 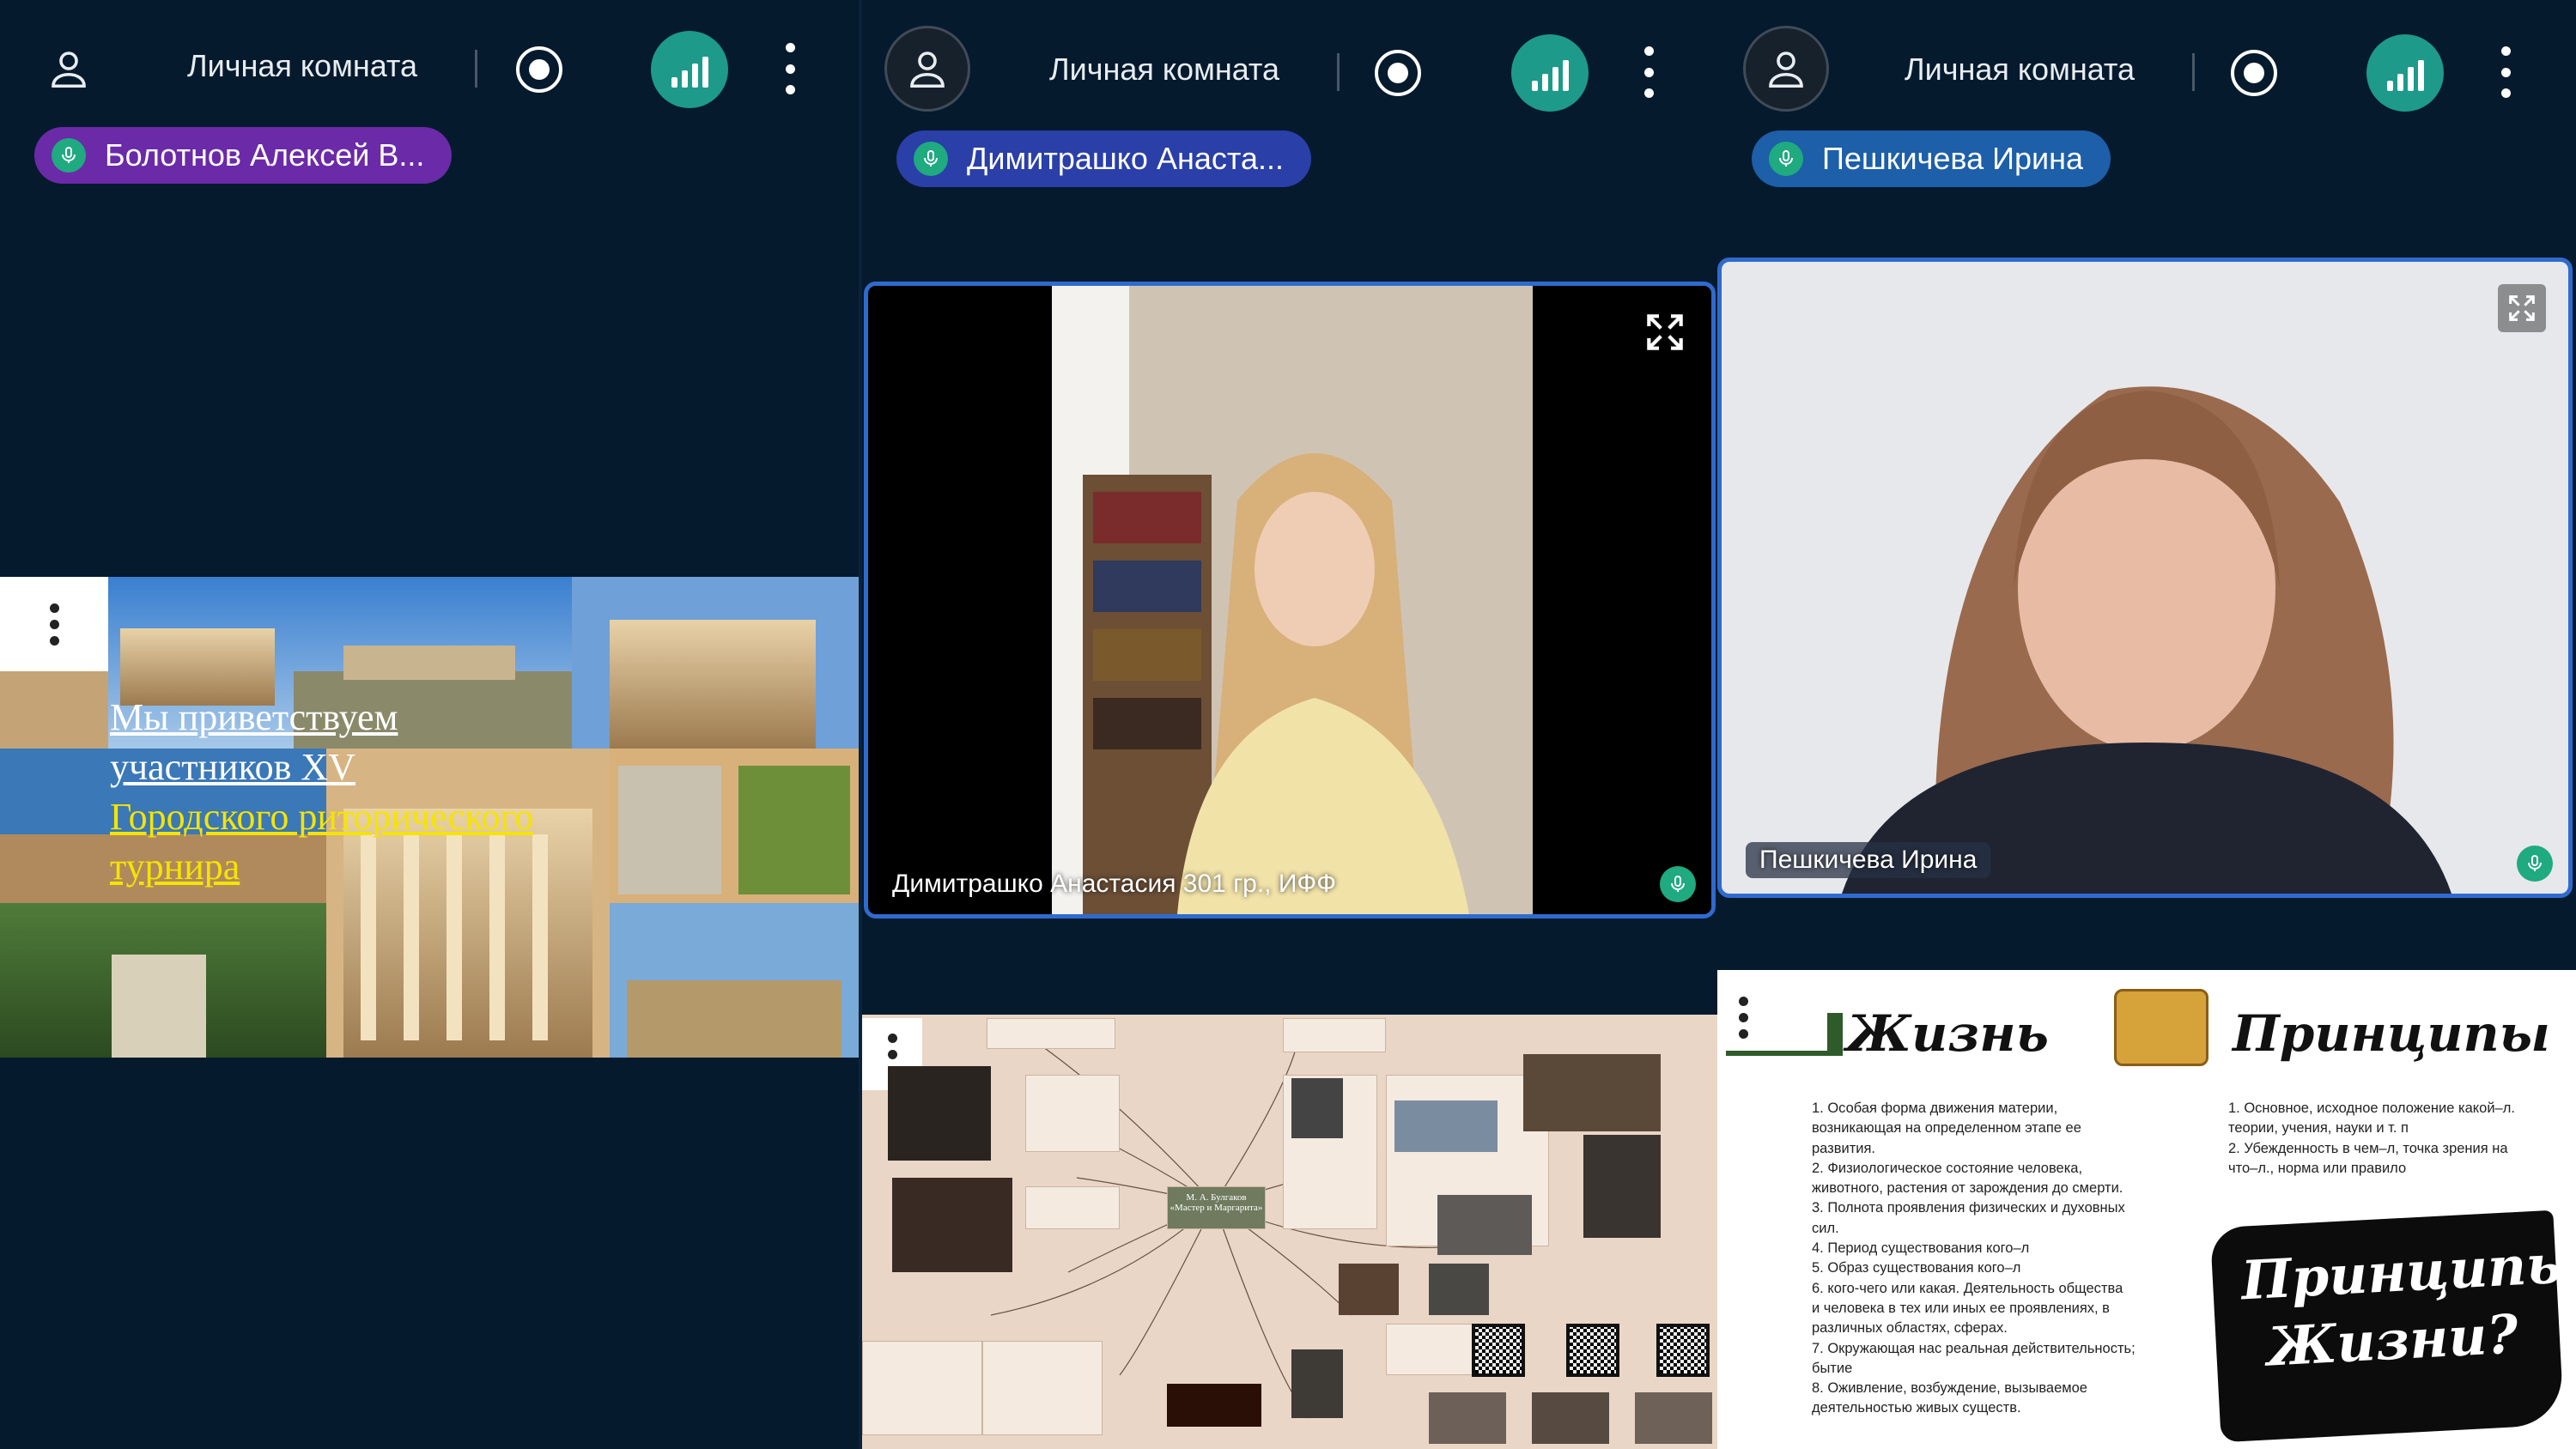 I want to click on video-participant-name: Пешкичева Ирина, so click(x=1868, y=860).